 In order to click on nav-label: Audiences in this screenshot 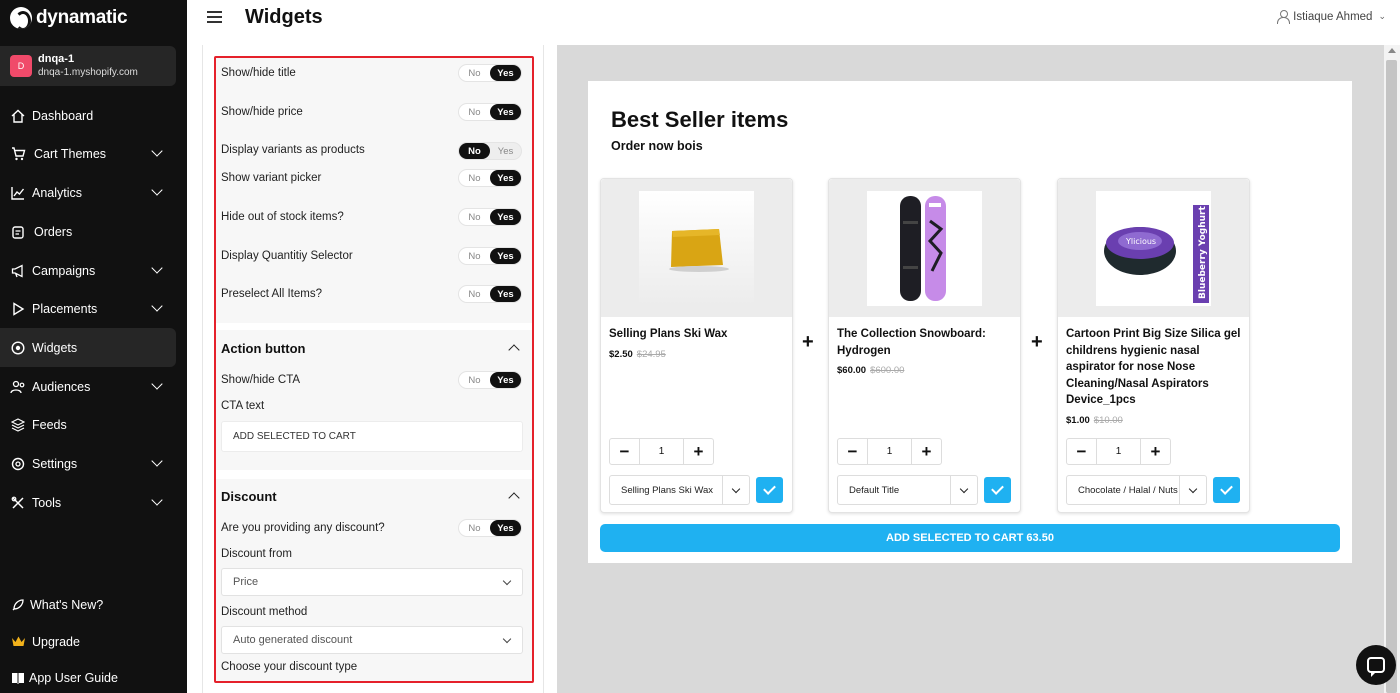, I will do `click(61, 386)`.